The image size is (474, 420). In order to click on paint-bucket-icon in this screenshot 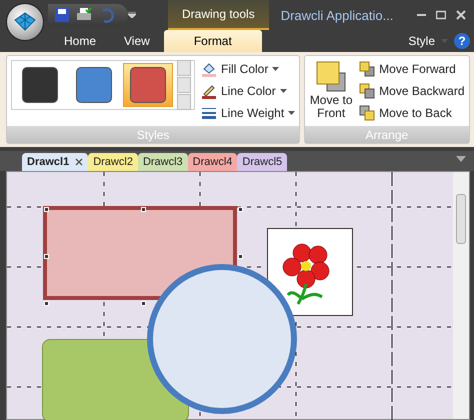, I will do `click(209, 69)`.